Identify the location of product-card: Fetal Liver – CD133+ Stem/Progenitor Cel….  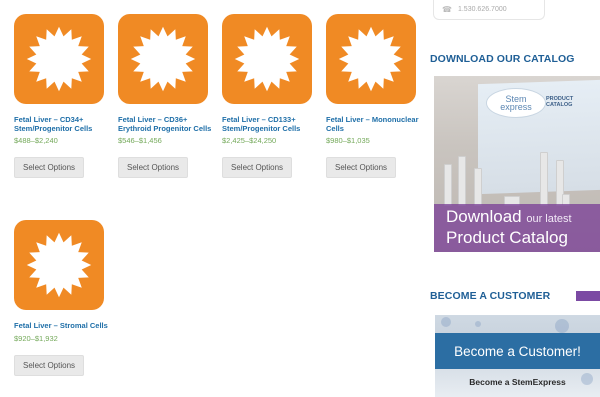
(270, 96).